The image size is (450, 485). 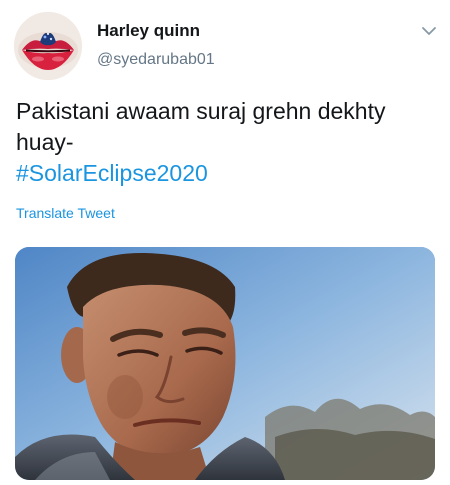 I want to click on lips-avatar-icon, so click(x=48, y=46).